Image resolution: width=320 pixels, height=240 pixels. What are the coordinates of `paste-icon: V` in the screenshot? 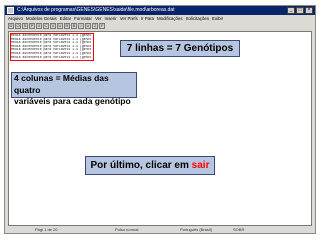 It's located at (53, 26).